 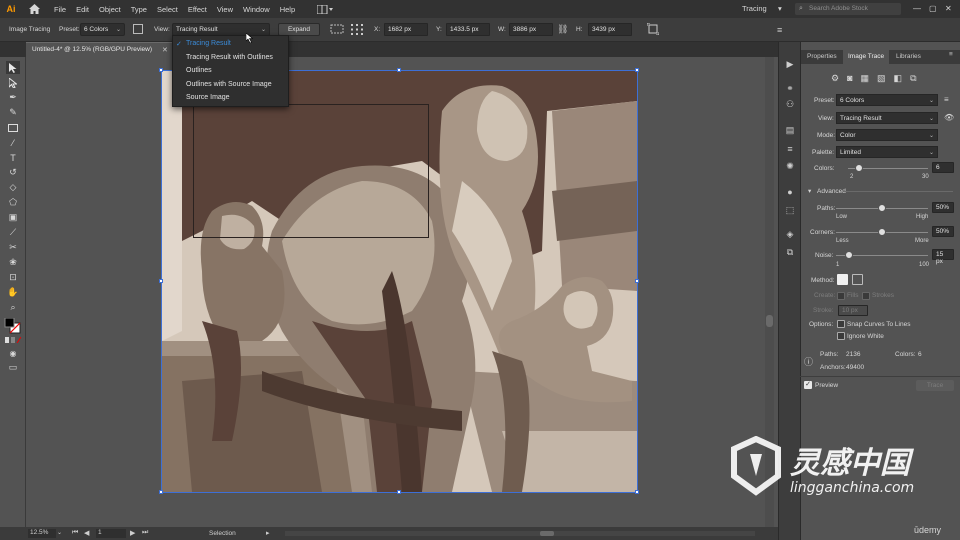 I want to click on maximize-icon: ▢, so click(x=933, y=8).